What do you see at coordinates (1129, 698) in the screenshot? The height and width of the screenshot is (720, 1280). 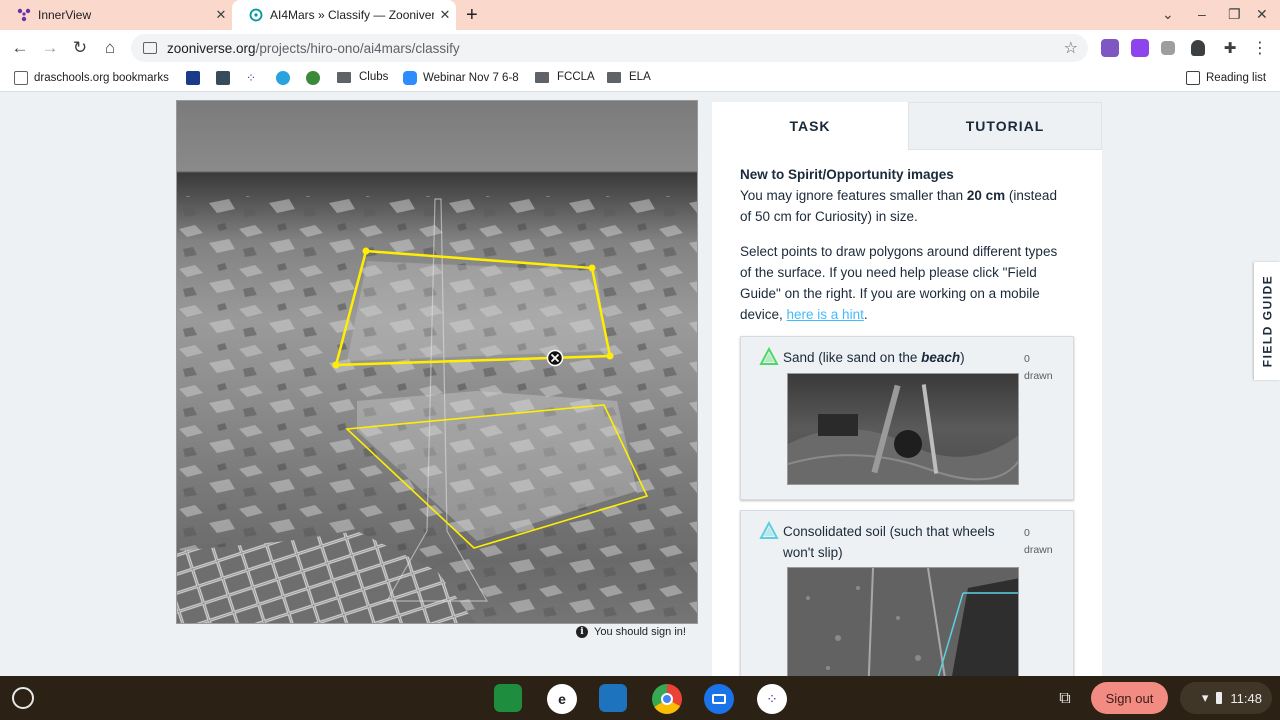 I see `sign-out-button: Sign out` at bounding box center [1129, 698].